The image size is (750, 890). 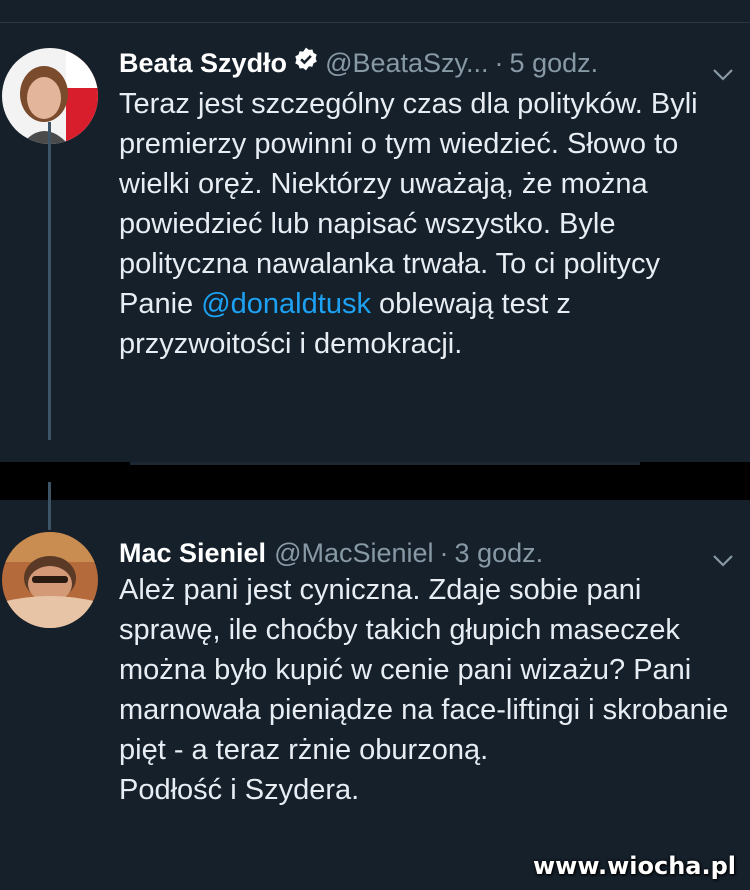 I want to click on tweet-paragraph: Podłość i Szydera., so click(x=239, y=790).